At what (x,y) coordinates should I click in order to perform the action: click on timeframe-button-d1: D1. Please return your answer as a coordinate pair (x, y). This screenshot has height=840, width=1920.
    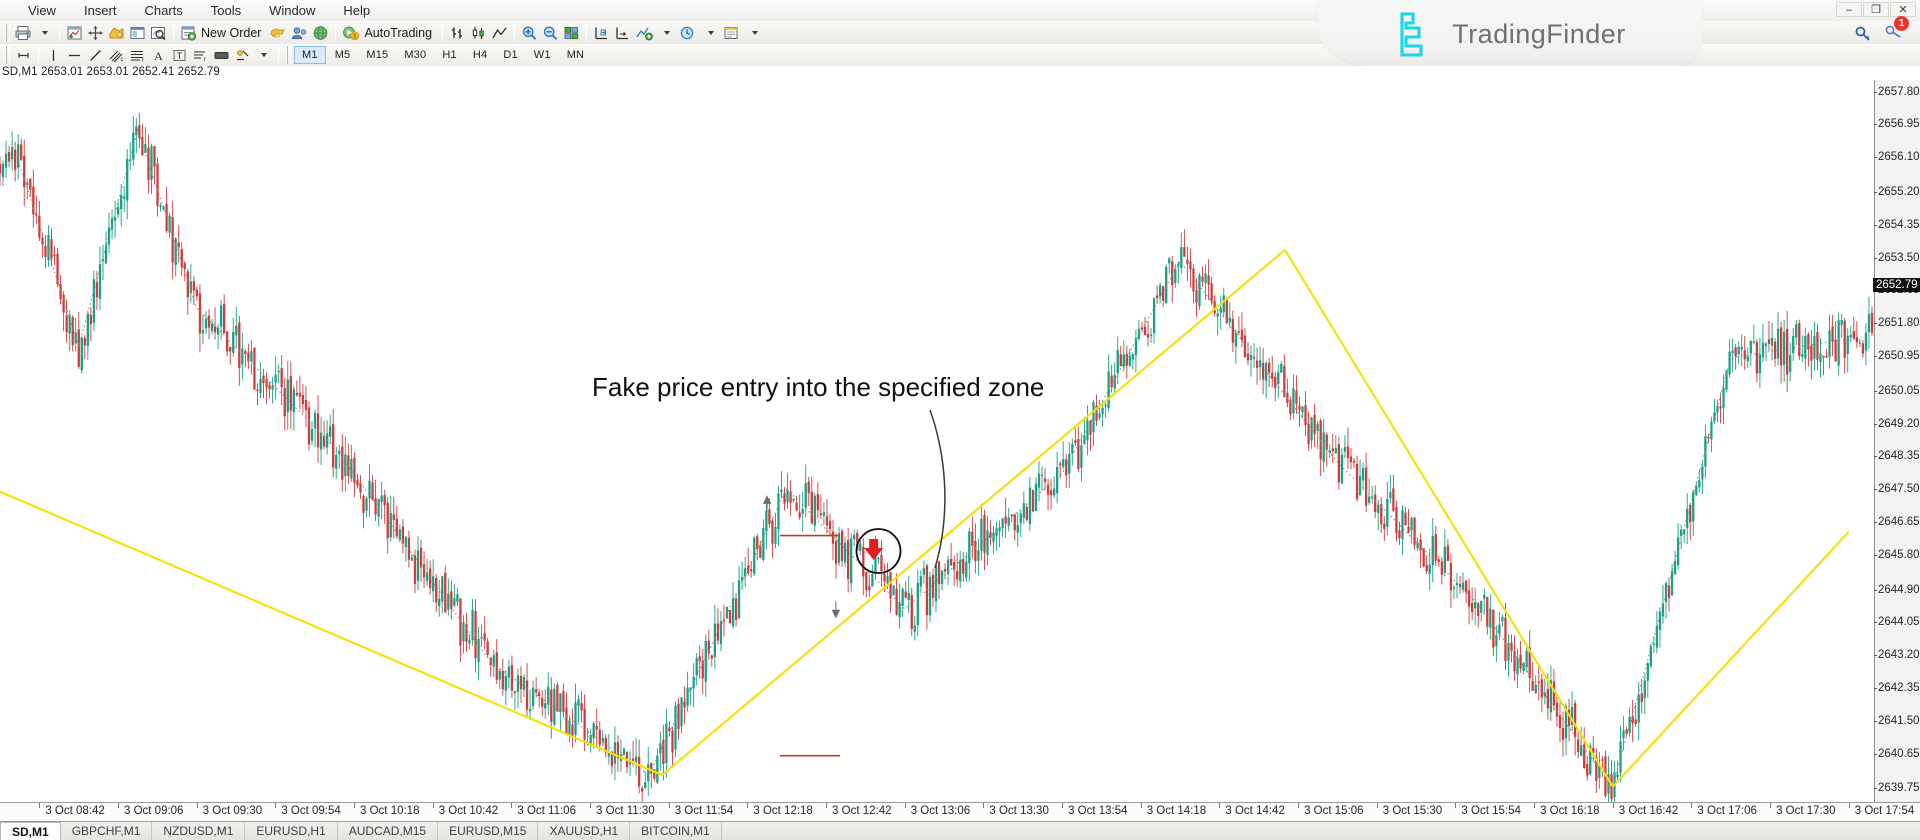
    Looking at the image, I should click on (510, 55).